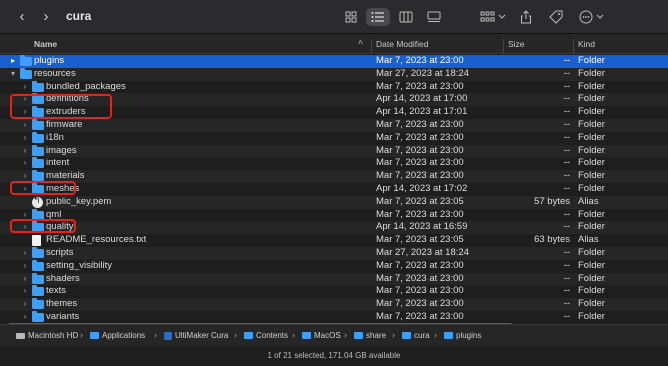 Image resolution: width=668 pixels, height=366 pixels. I want to click on column-header-date: Date Modified, so click(402, 44).